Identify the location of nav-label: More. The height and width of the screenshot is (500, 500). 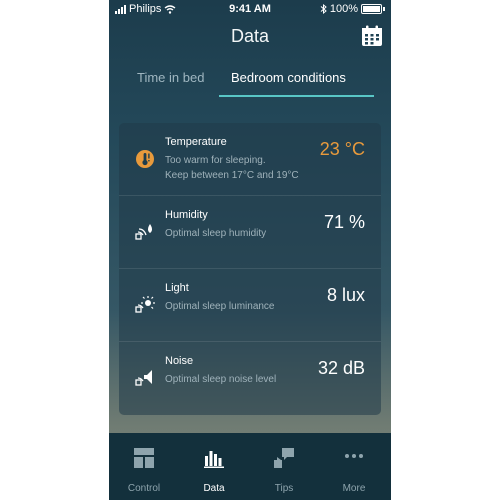
(354, 488).